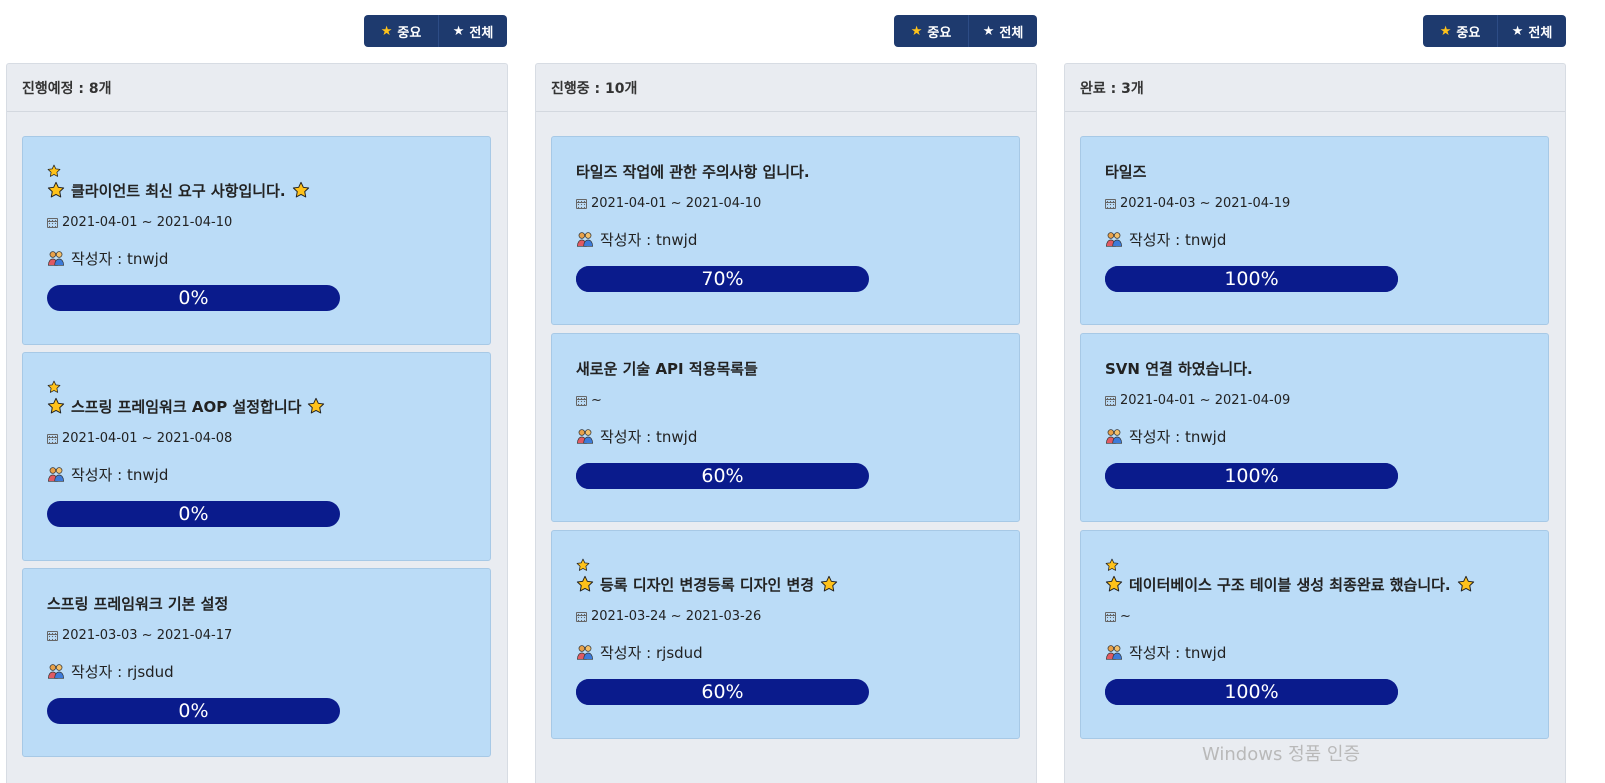 This screenshot has width=1605, height=783. What do you see at coordinates (1011, 33) in the screenshot?
I see `all-label: 전체` at bounding box center [1011, 33].